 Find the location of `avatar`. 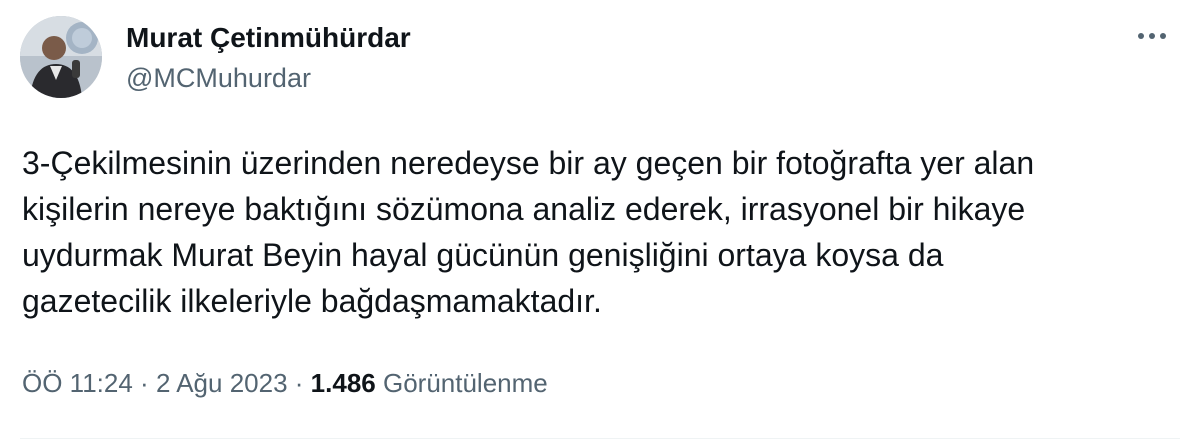

avatar is located at coordinates (61, 57).